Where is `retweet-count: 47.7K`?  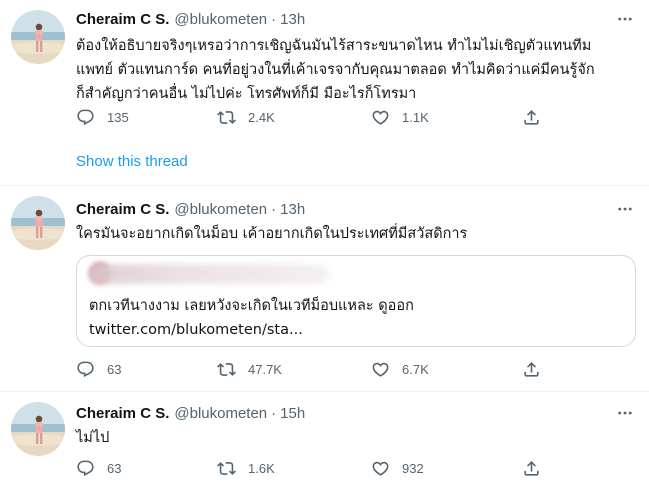 retweet-count: 47.7K is located at coordinates (265, 369).